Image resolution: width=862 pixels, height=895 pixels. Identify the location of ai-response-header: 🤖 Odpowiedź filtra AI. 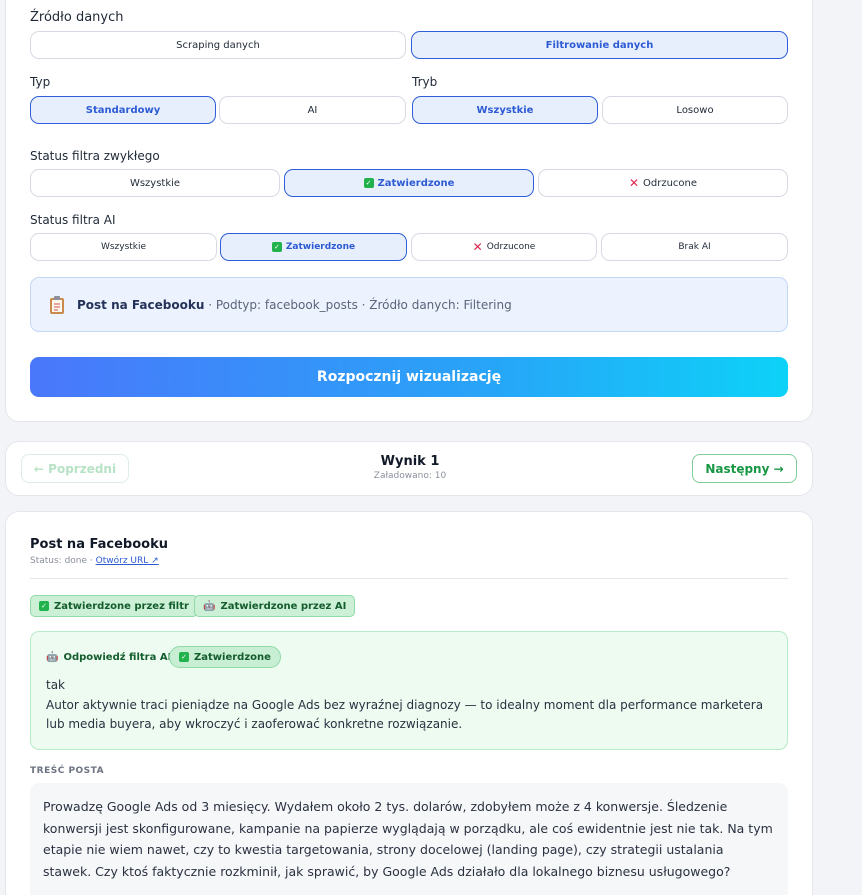
(108, 657).